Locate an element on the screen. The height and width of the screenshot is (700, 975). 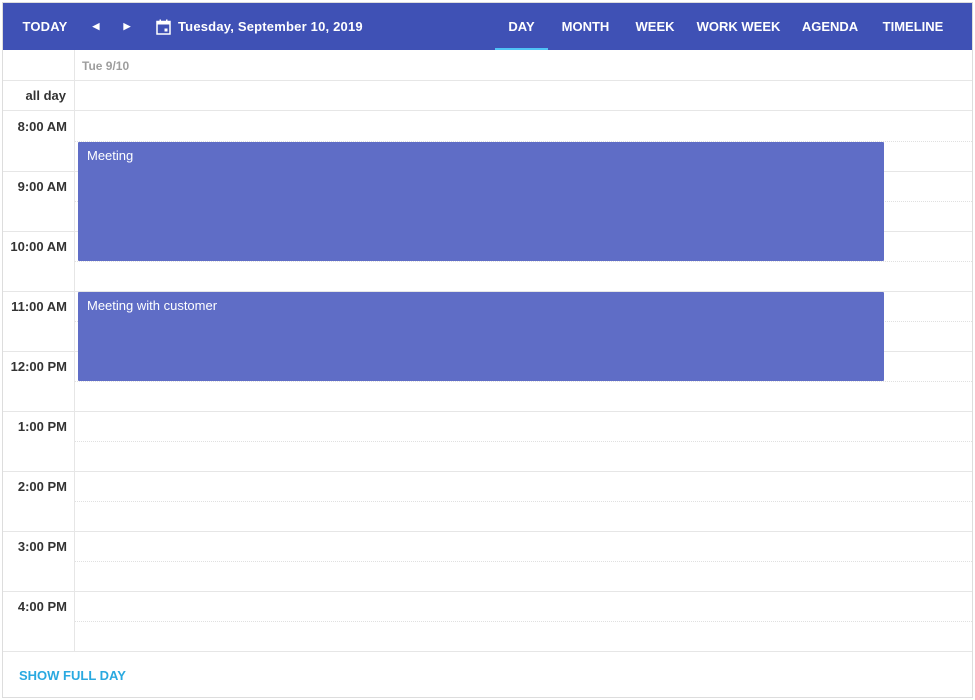
tab-agenda: AGENDA is located at coordinates (830, 26).